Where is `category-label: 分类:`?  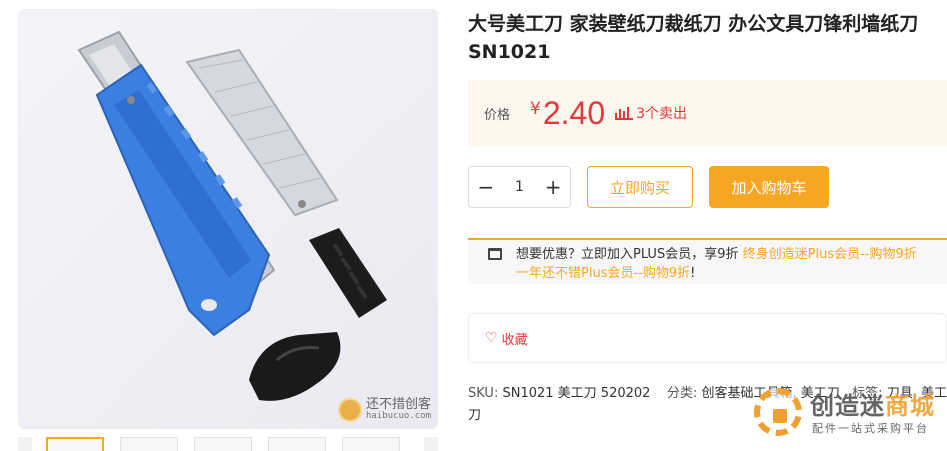
category-label: 分类: is located at coordinates (682, 393).